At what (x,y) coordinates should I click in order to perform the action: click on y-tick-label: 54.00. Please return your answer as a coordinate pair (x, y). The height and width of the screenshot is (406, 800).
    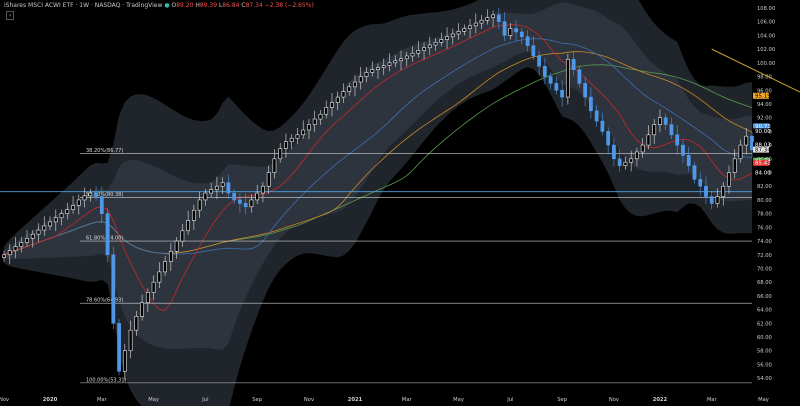
    Looking at the image, I should click on (764, 379).